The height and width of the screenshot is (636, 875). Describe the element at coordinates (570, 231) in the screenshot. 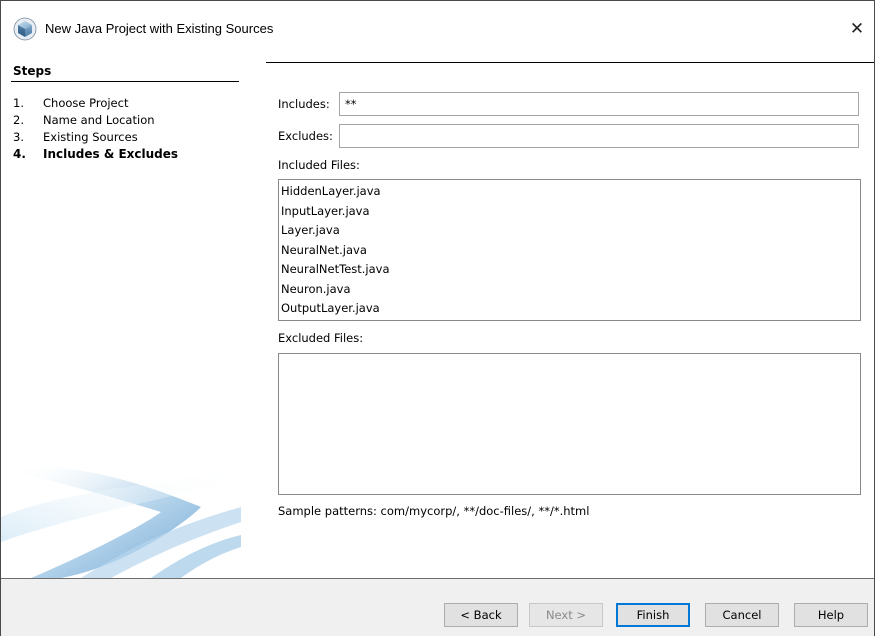

I see `list-item: Layer.java` at that location.